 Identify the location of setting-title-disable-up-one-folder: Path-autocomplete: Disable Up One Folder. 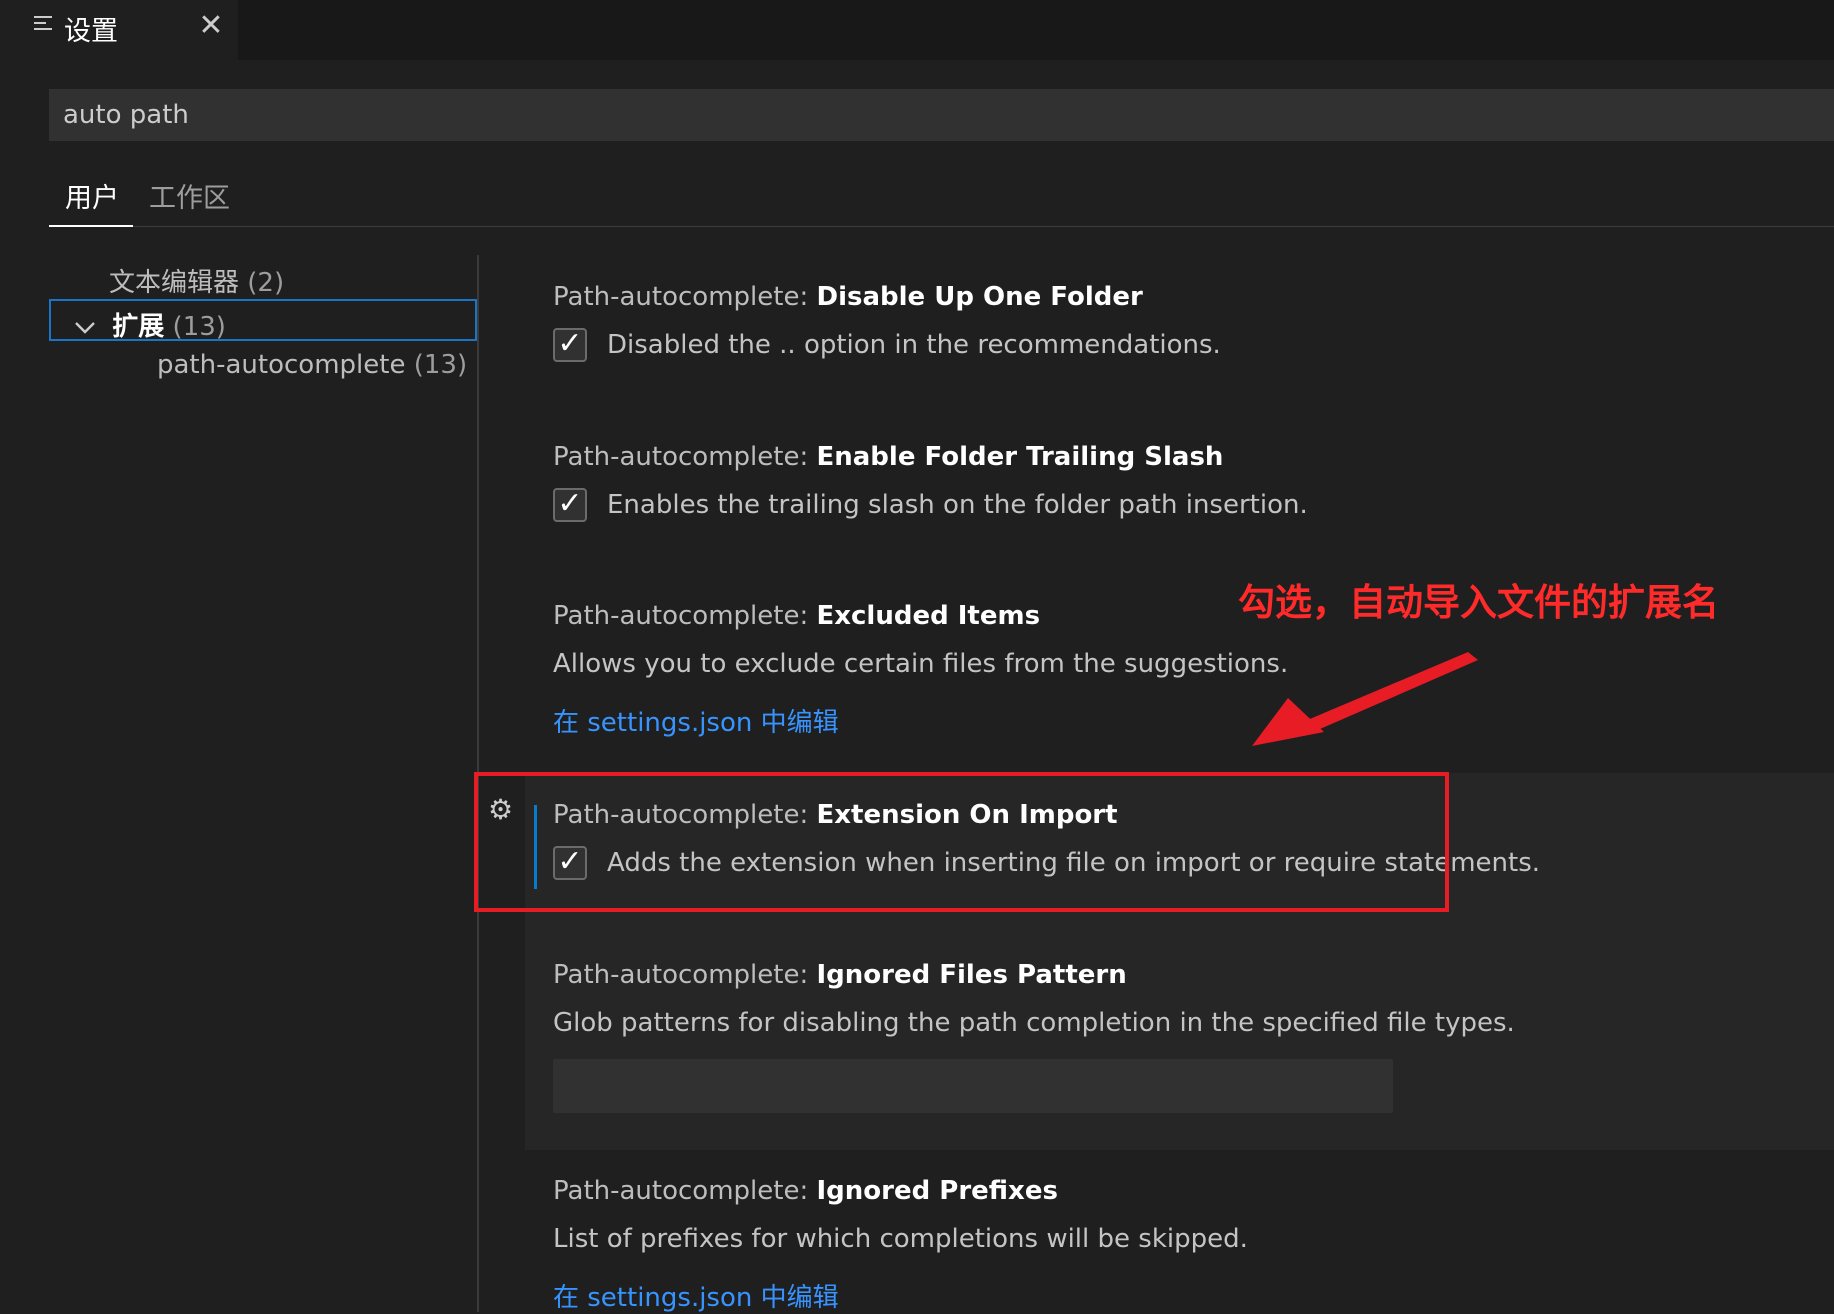
(848, 297).